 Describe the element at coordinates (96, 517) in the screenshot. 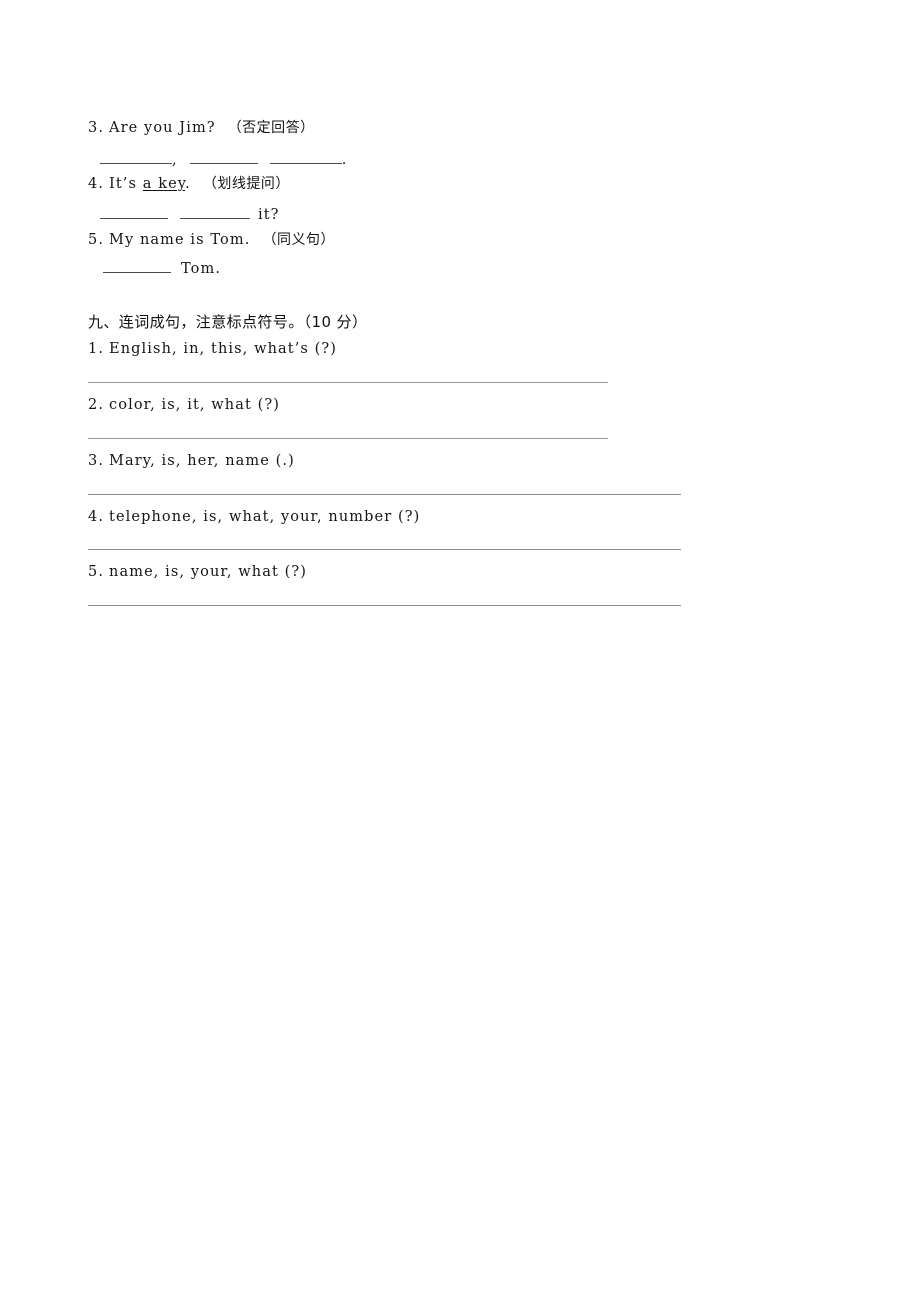

I see `word-order-question-4-number: 4.` at that location.